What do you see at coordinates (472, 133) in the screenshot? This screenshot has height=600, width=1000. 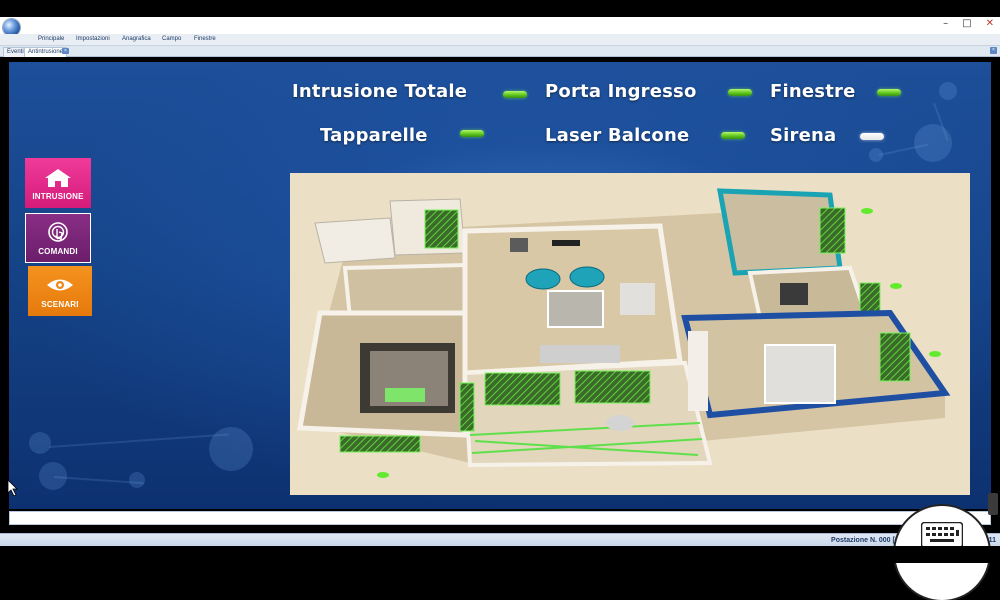 I see `zone-led-tapparelle` at bounding box center [472, 133].